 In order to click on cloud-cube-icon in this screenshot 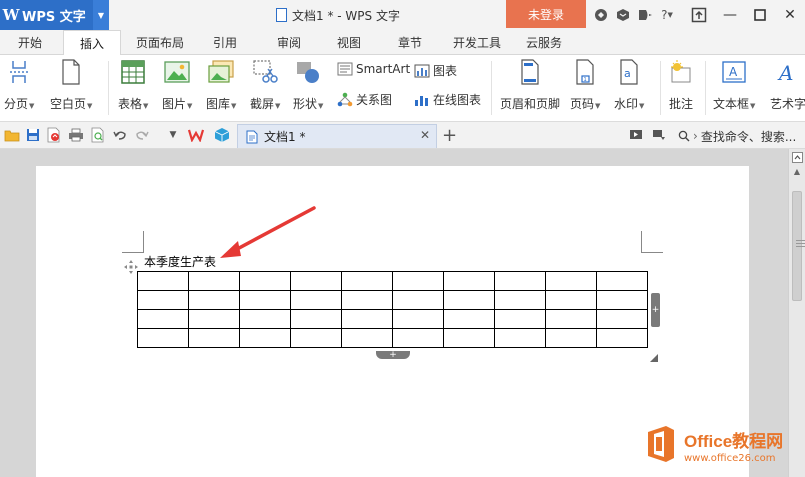, I will do `click(222, 135)`.